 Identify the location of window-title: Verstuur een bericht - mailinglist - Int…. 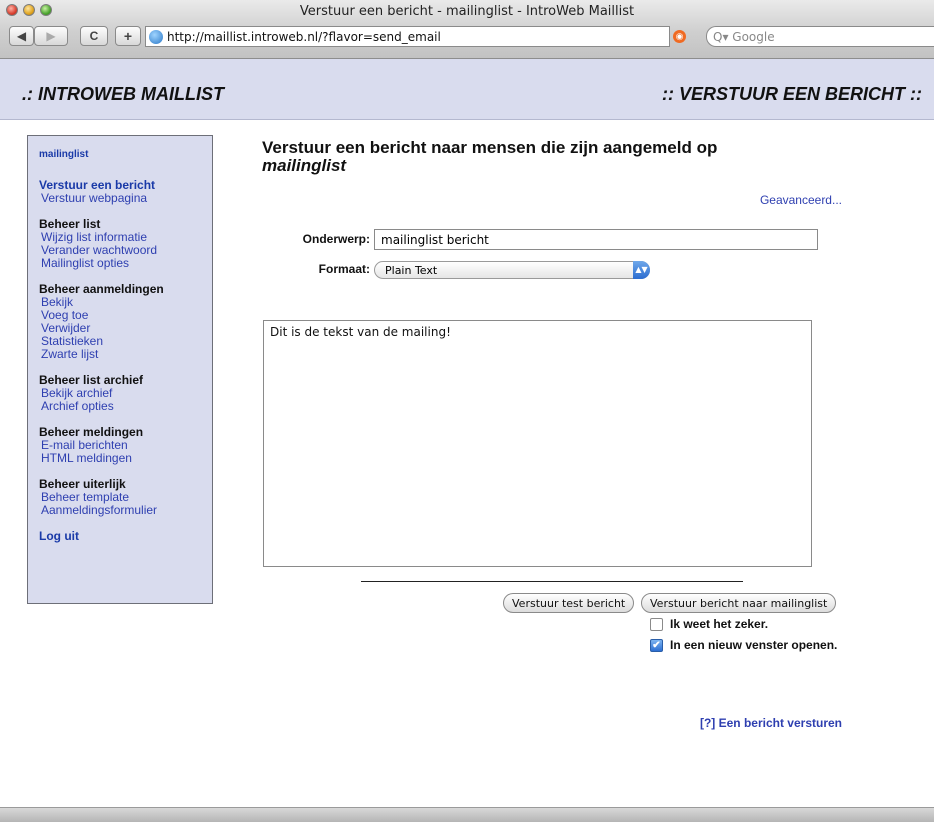
(467, 11).